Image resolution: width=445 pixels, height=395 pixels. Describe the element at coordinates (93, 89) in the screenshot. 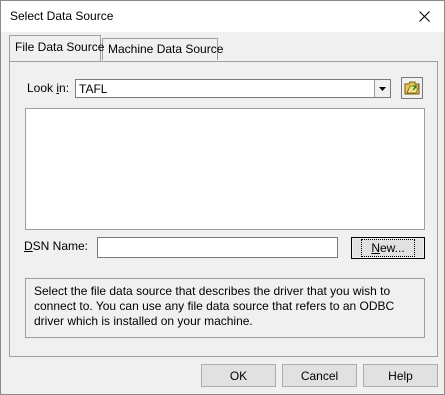

I see `look-in-value: TAFL` at that location.